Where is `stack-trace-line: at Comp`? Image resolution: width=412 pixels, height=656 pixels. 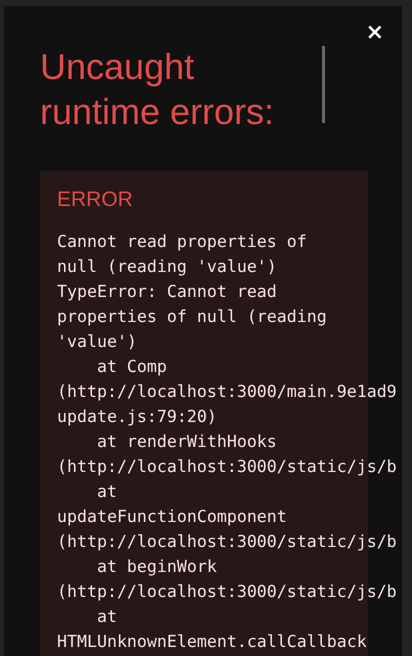
stack-trace-line: at Comp is located at coordinates (131, 367).